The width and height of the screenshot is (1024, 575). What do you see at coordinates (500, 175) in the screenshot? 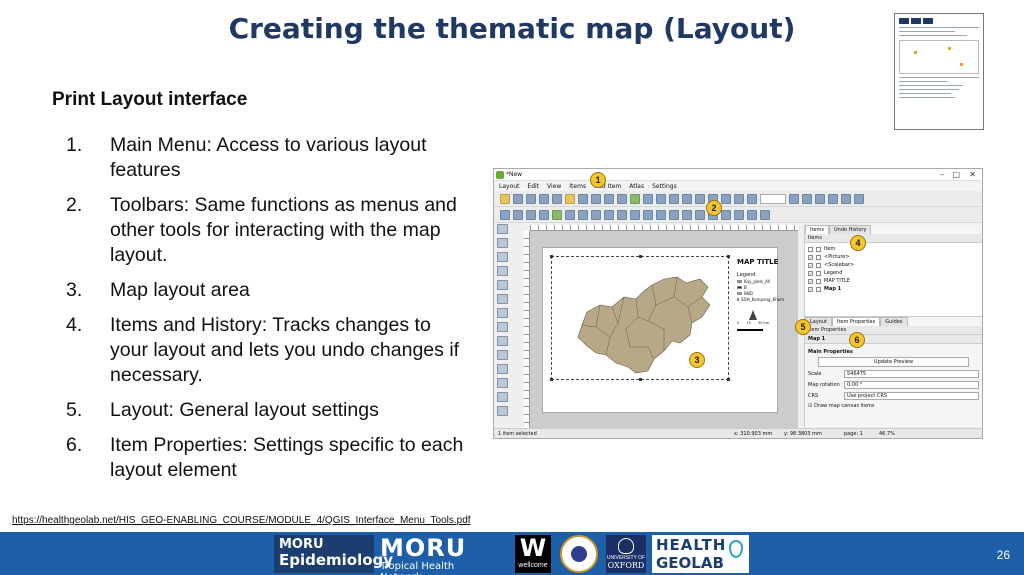
I see `qgis-icon` at bounding box center [500, 175].